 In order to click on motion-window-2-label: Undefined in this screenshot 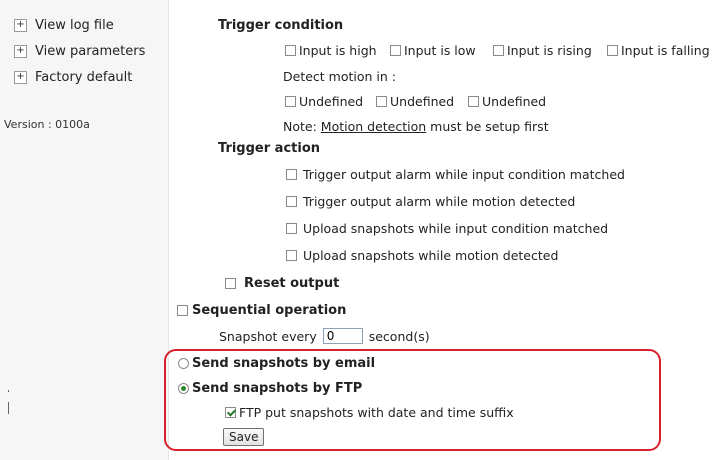, I will do `click(422, 101)`.